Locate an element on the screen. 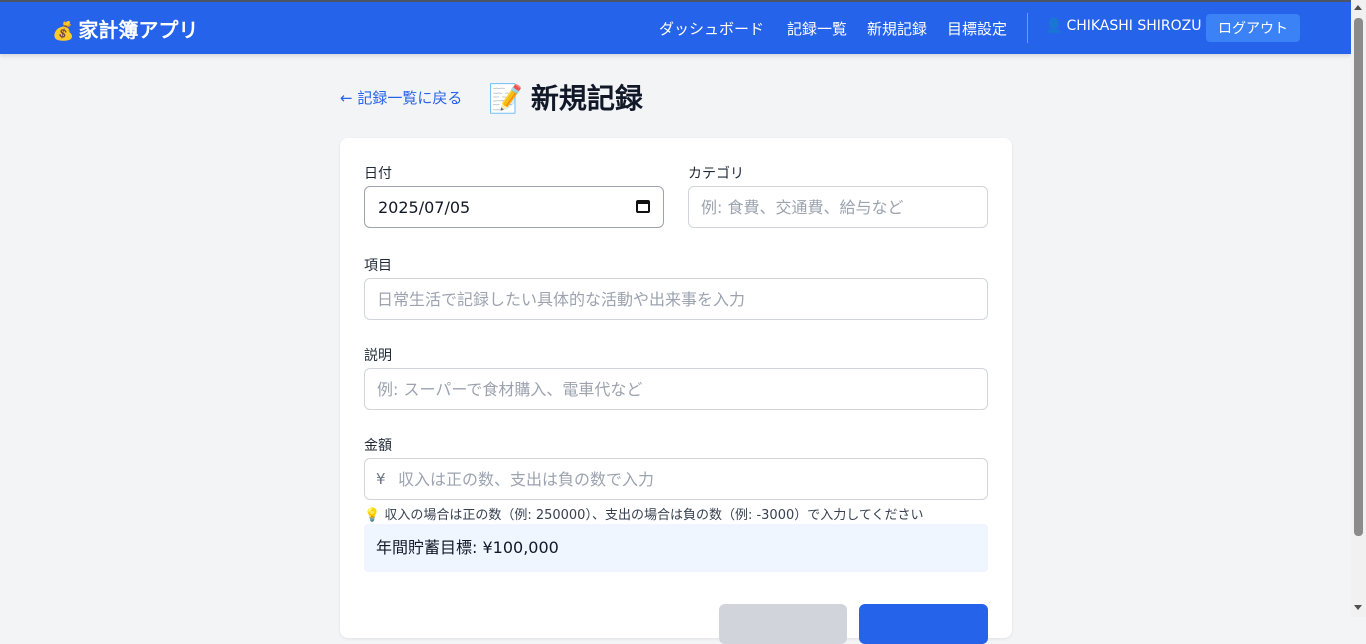  category-input is located at coordinates (838, 207).